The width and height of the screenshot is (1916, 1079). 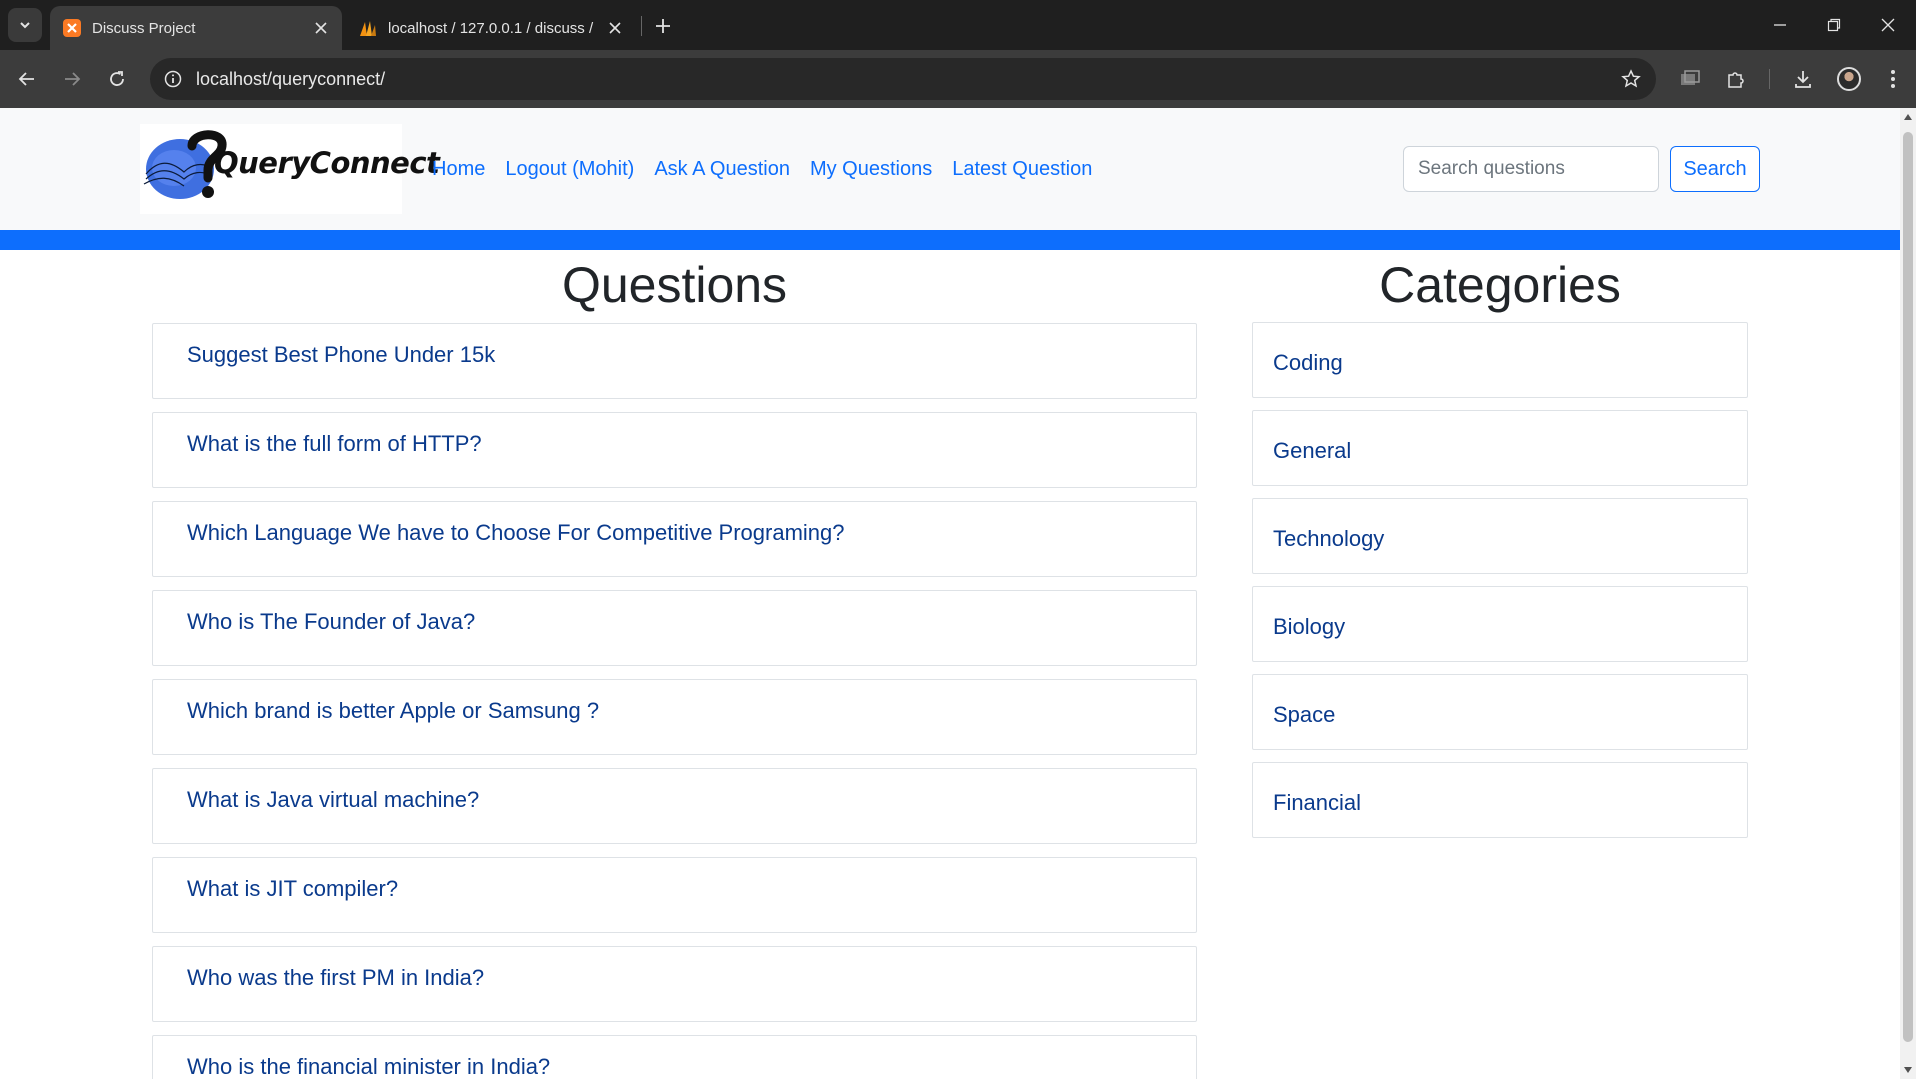 I want to click on question-link: Suggest Best Phone Under 15k, so click(x=341, y=355).